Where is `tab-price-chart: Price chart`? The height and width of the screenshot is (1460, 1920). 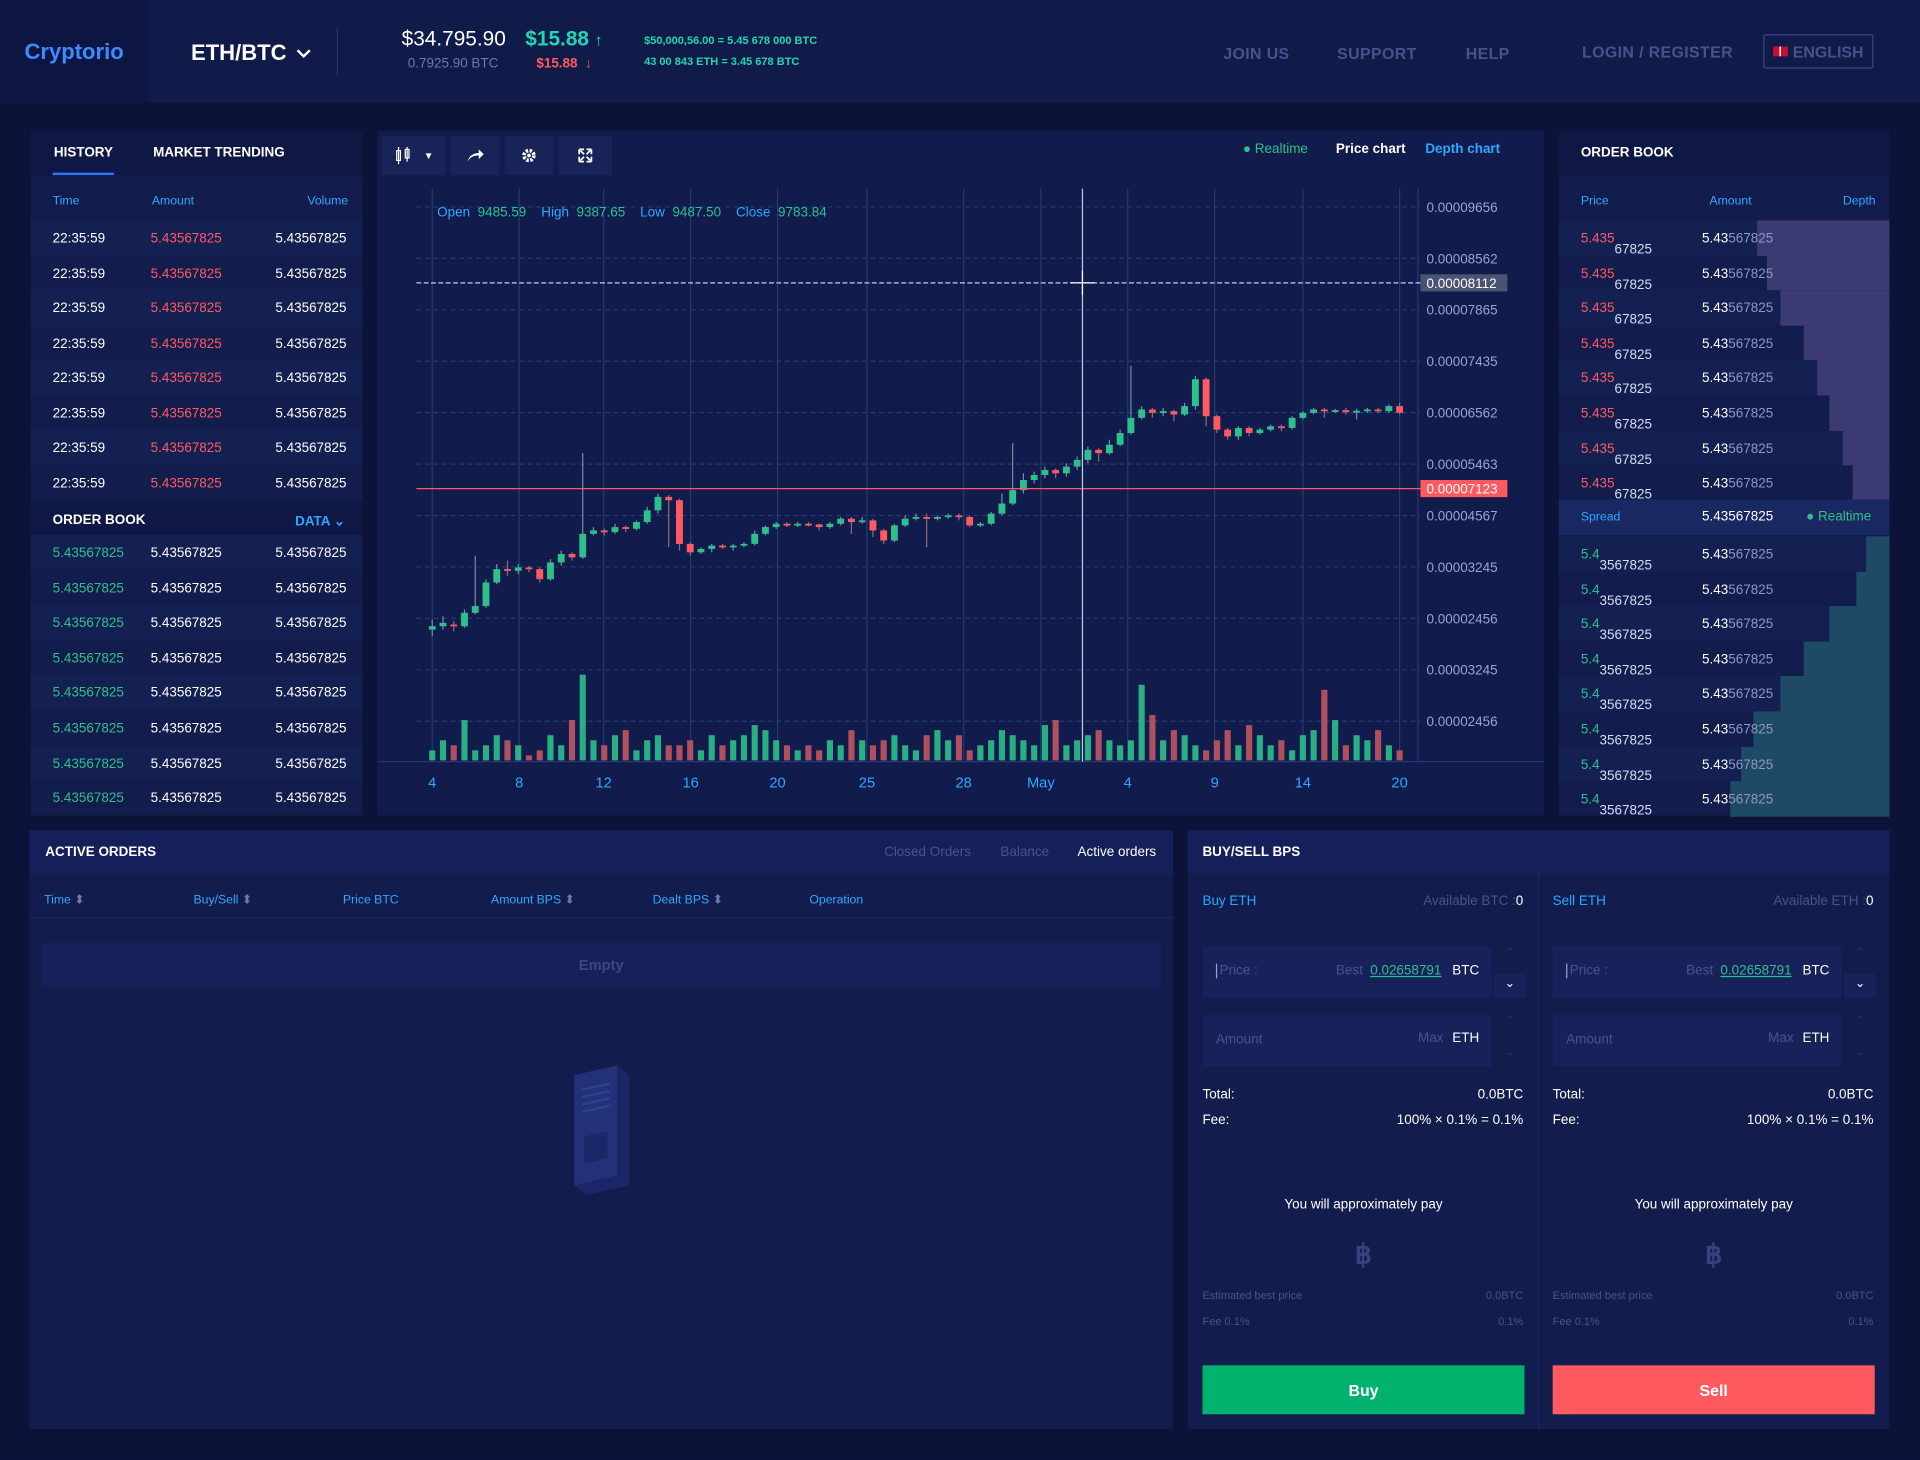 tab-price-chart: Price chart is located at coordinates (1371, 149).